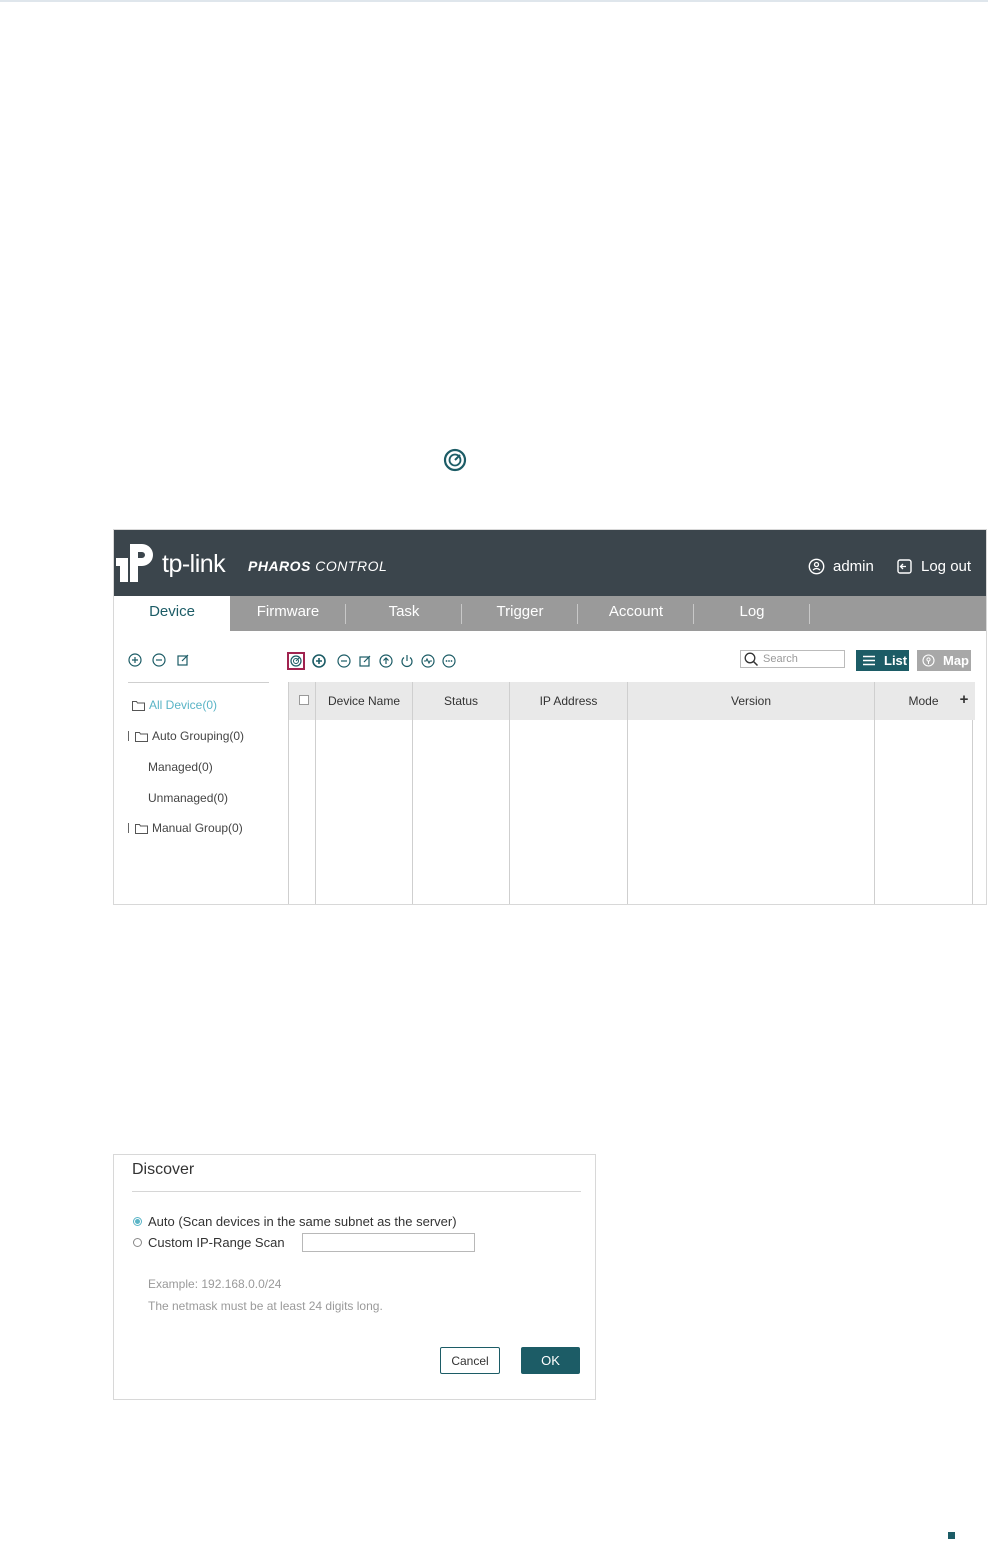 This screenshot has height=1542, width=988. Describe the element at coordinates (197, 828) in the screenshot. I see `tree-item-label: Manual Group(0)` at that location.